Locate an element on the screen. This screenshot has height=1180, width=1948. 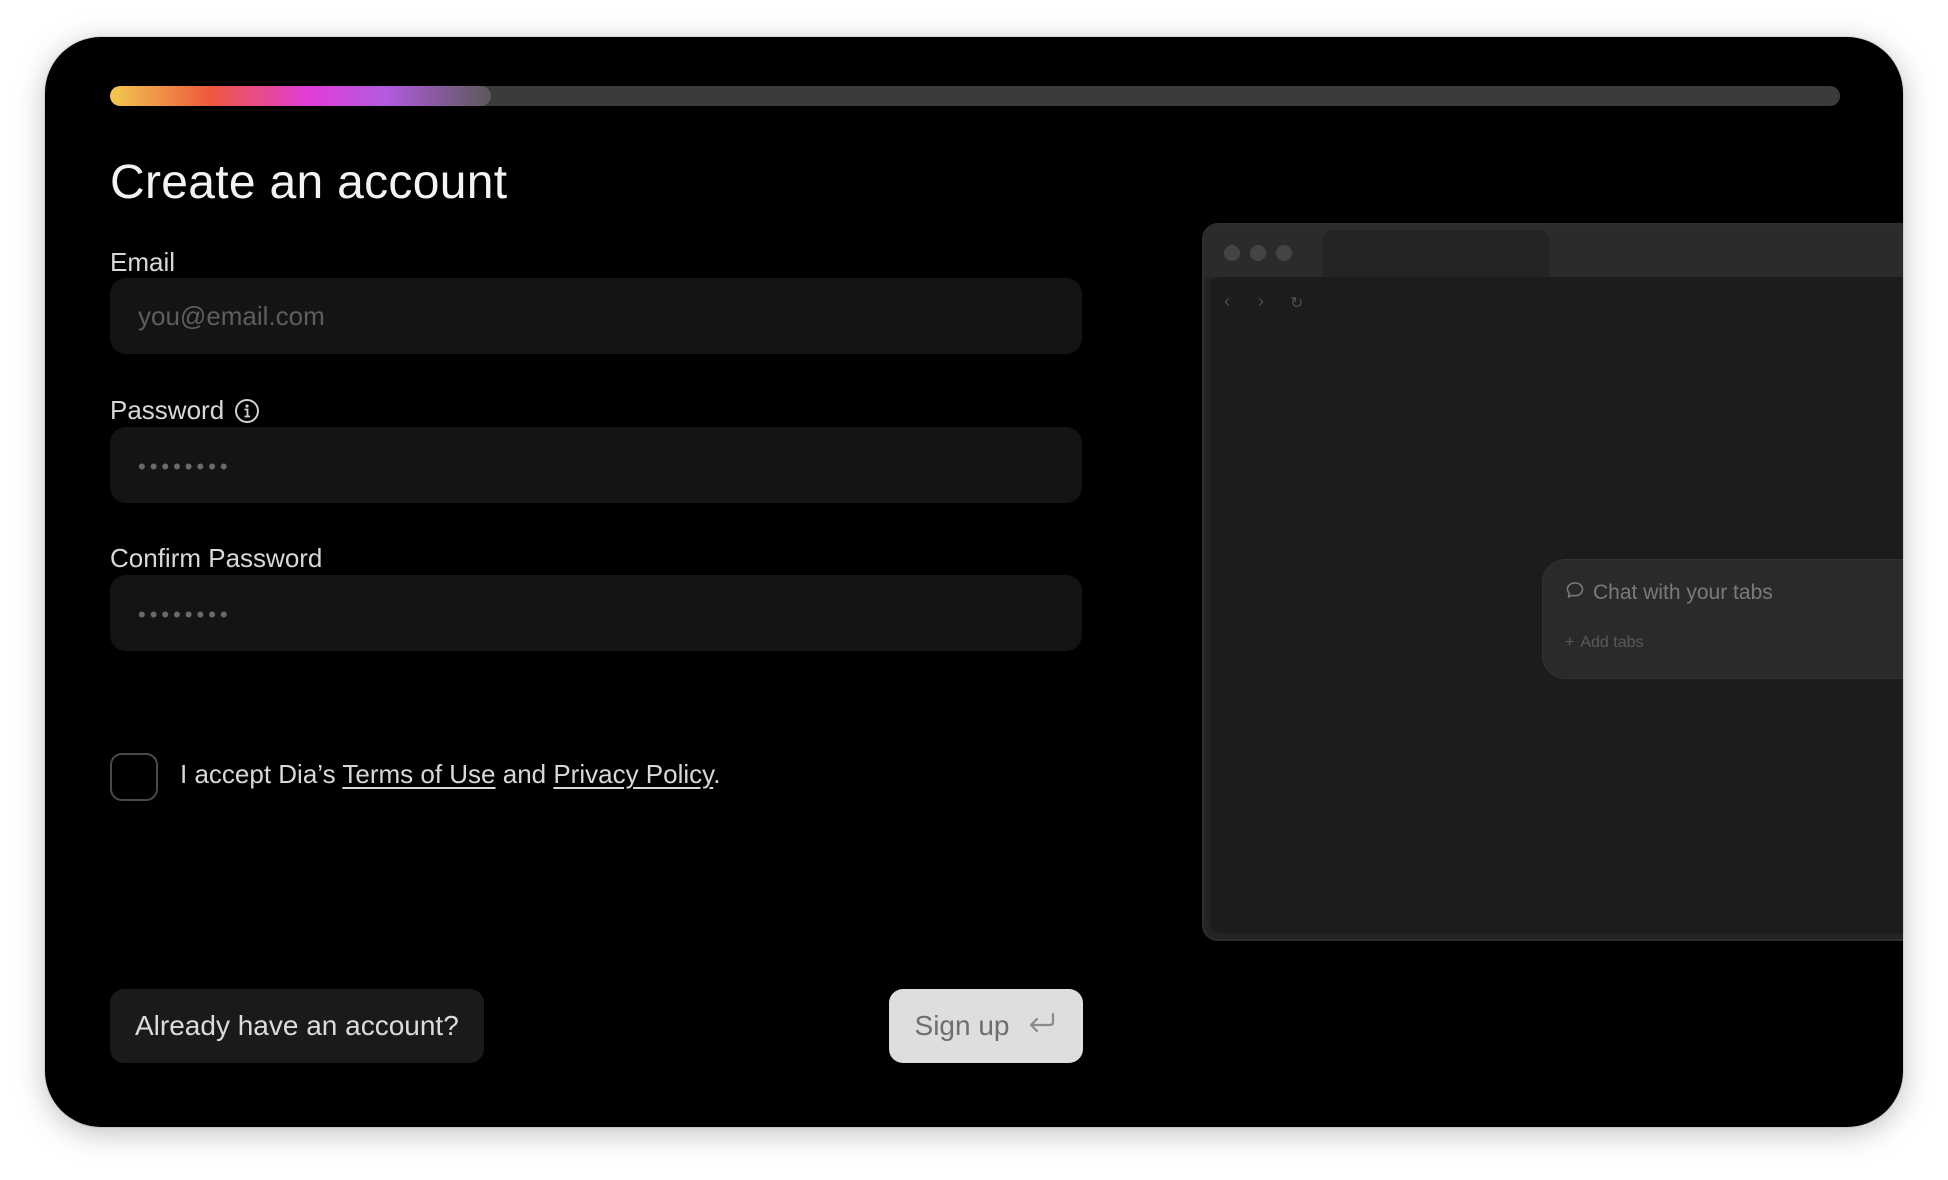
consent-prefix: I accept Dia’s is located at coordinates (261, 774).